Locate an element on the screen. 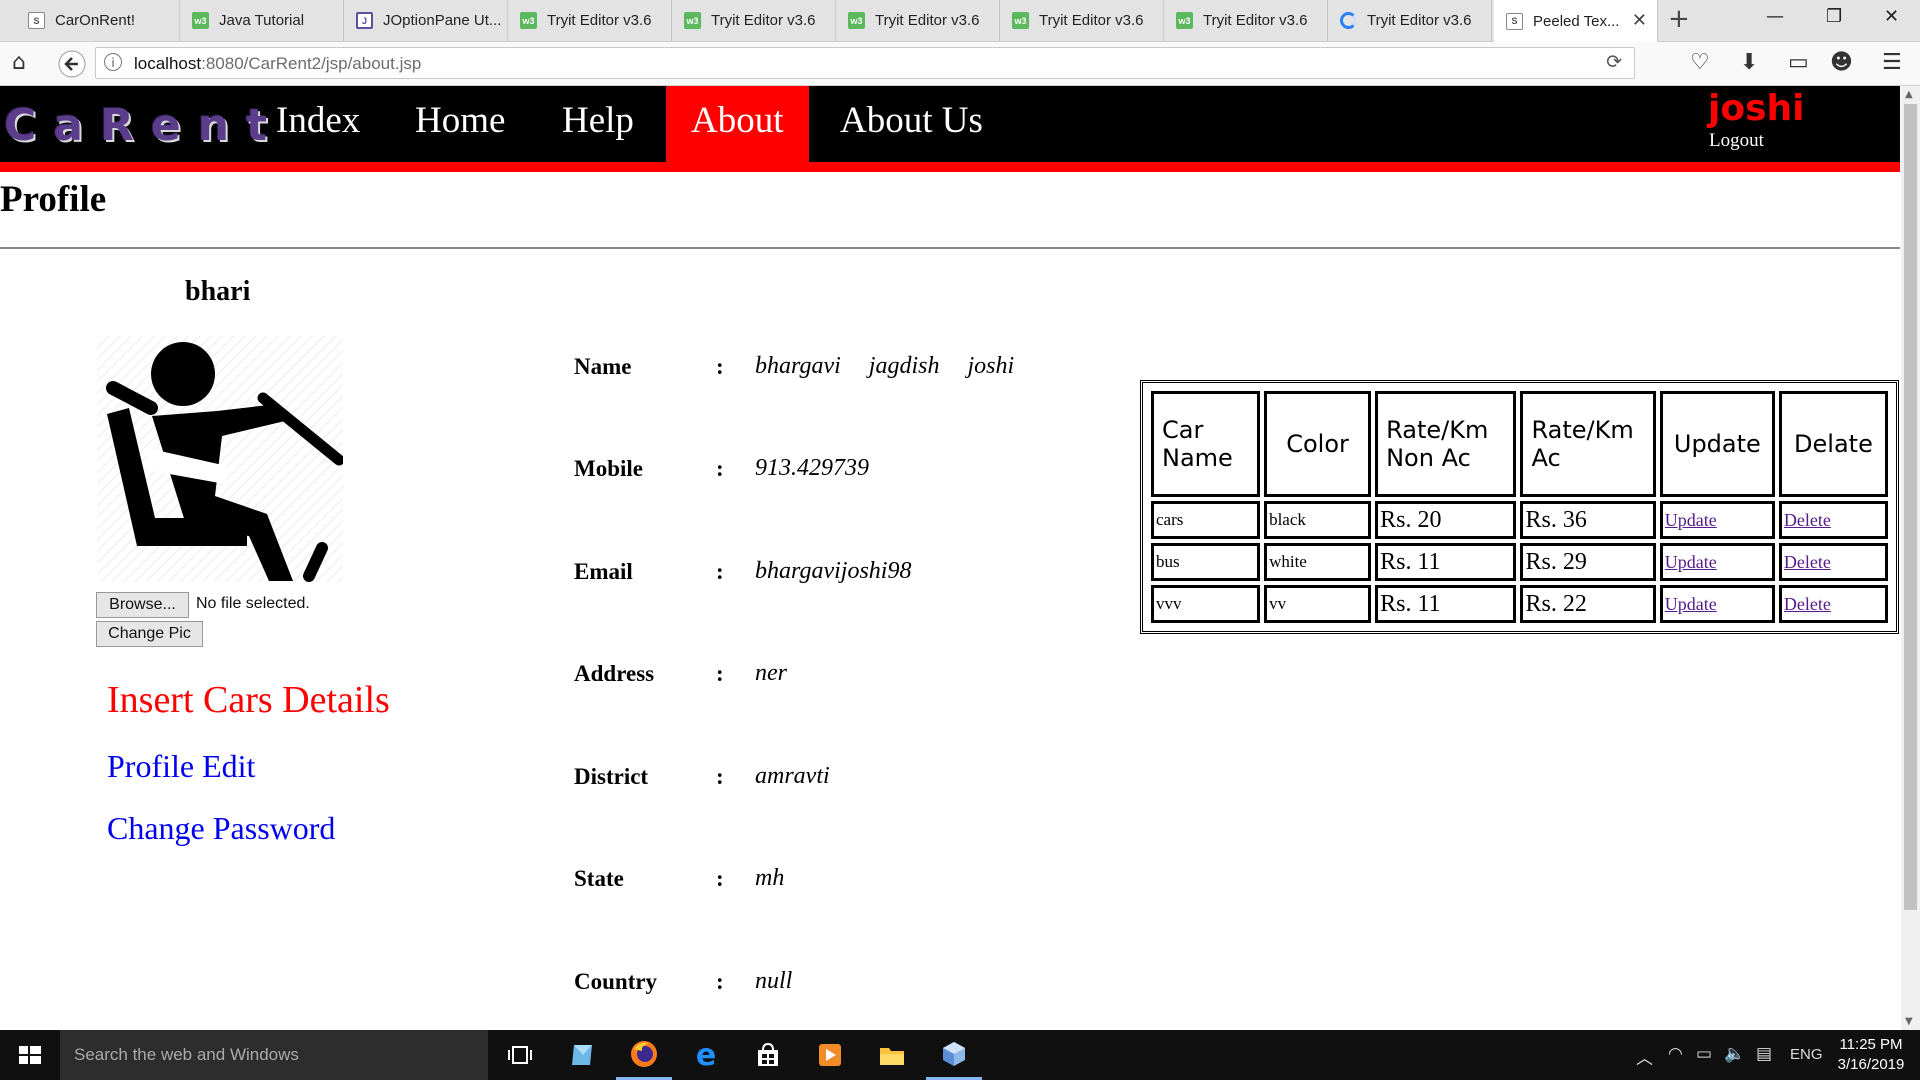  change-pic-button: Change Pic is located at coordinates (149, 634).